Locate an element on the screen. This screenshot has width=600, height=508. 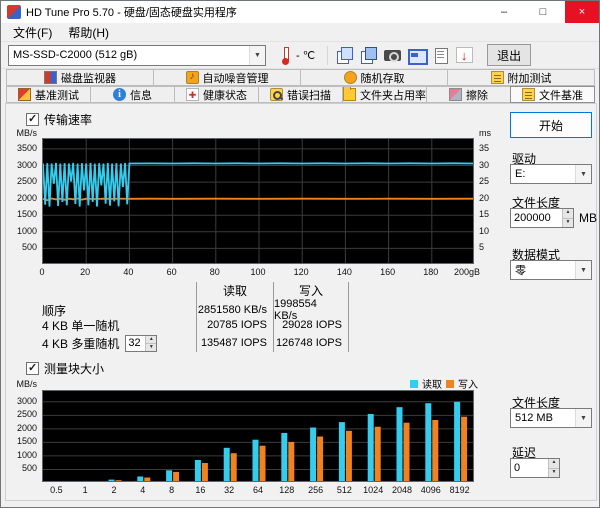
screenshot-icon is located at coordinates (417, 56).